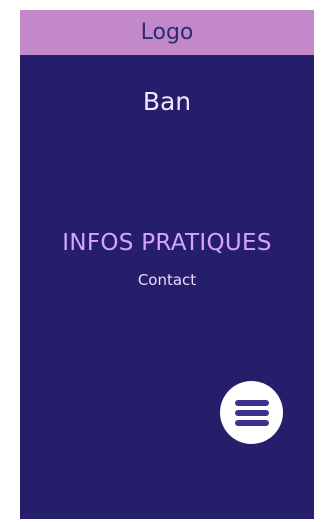  I want to click on infos-pratiques-title: INFOS PRATIQUES, so click(167, 243).